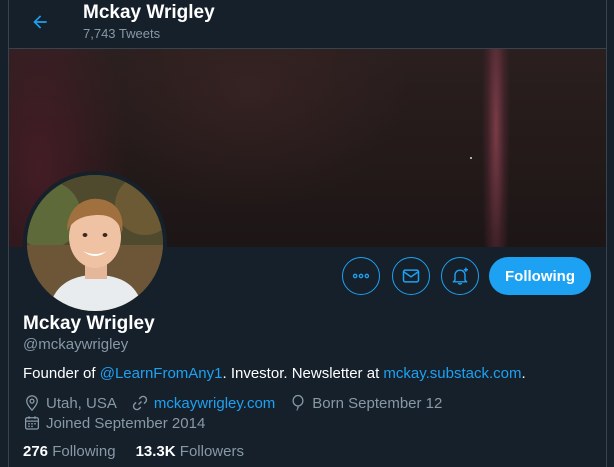  Describe the element at coordinates (155, 451) in the screenshot. I see `followers-count: 13.3K` at that location.